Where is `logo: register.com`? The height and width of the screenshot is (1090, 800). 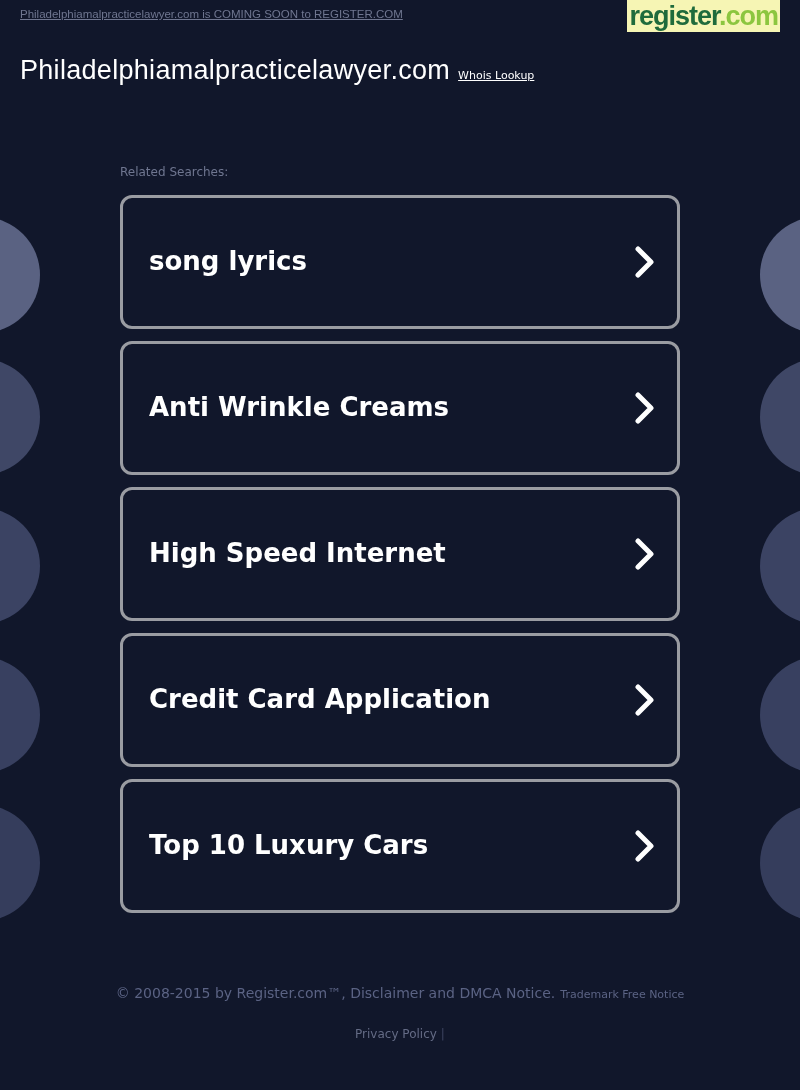
logo: register.com is located at coordinates (703, 16).